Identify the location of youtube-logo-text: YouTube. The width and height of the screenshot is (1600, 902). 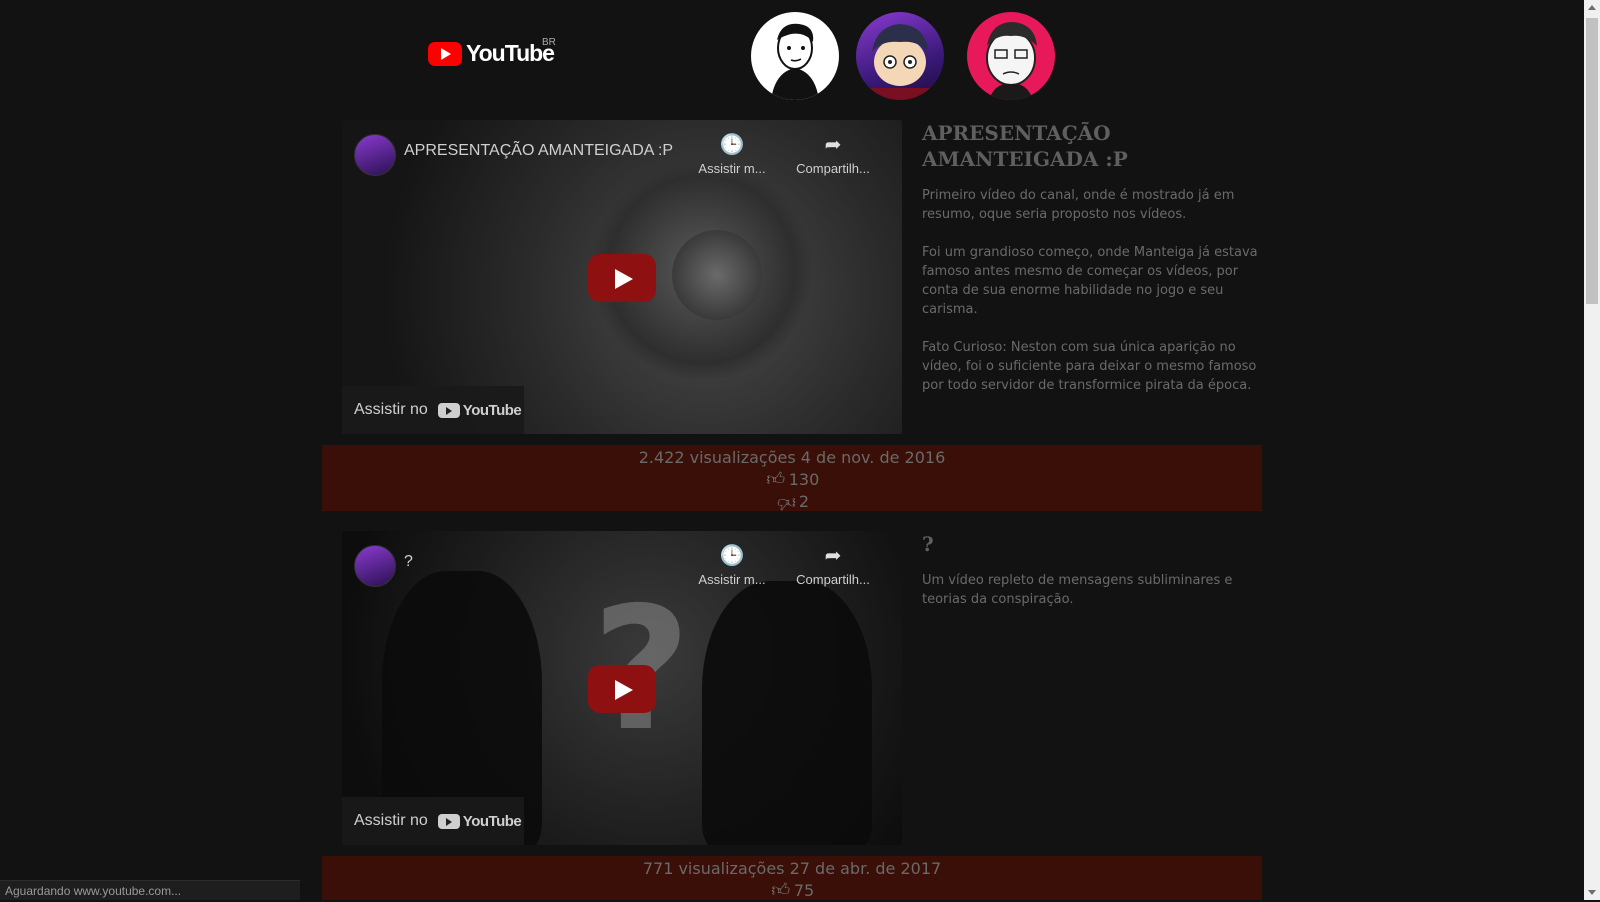
(510, 53).